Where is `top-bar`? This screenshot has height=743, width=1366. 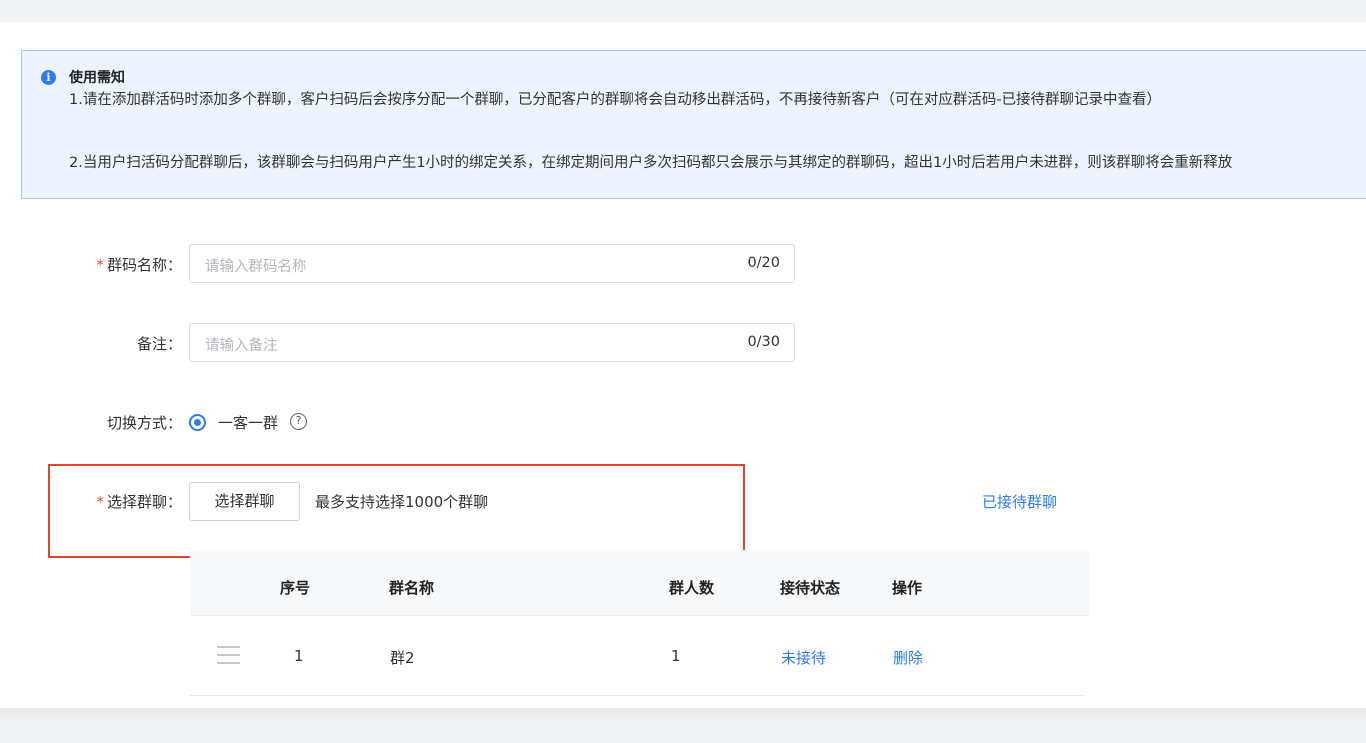
top-bar is located at coordinates (683, 11).